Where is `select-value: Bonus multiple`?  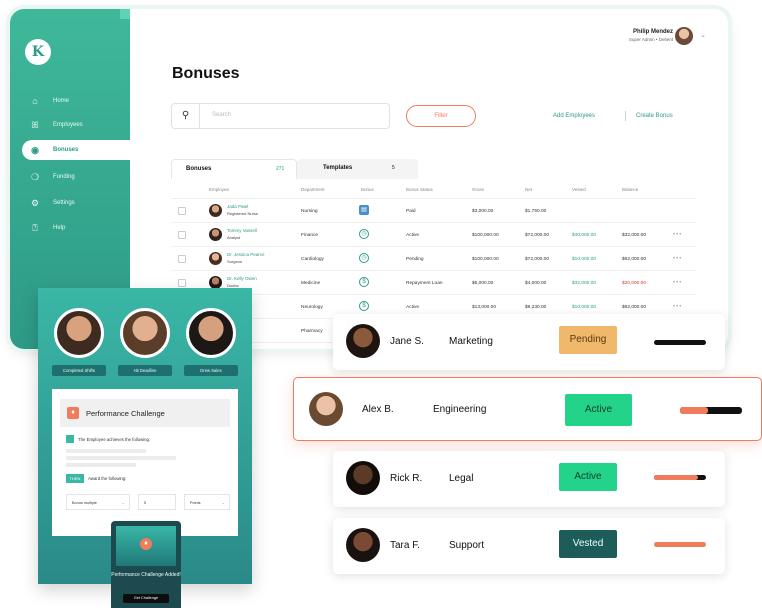 select-value: Bonus multiple is located at coordinates (84, 503).